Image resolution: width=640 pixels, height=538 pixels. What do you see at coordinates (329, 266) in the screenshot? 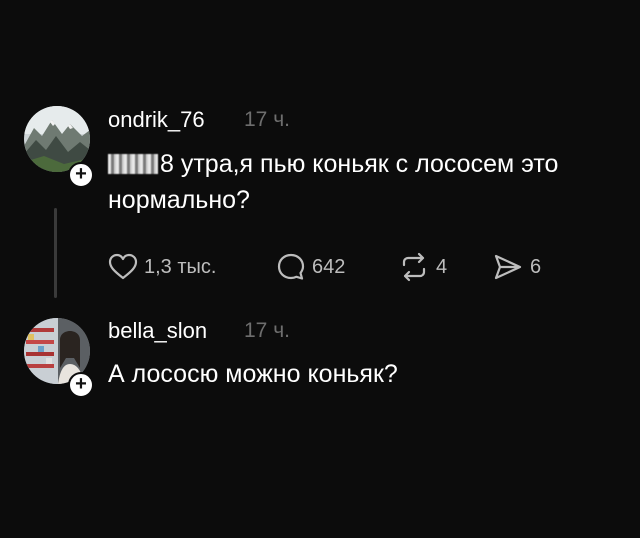
I see `reply-count: 642` at bounding box center [329, 266].